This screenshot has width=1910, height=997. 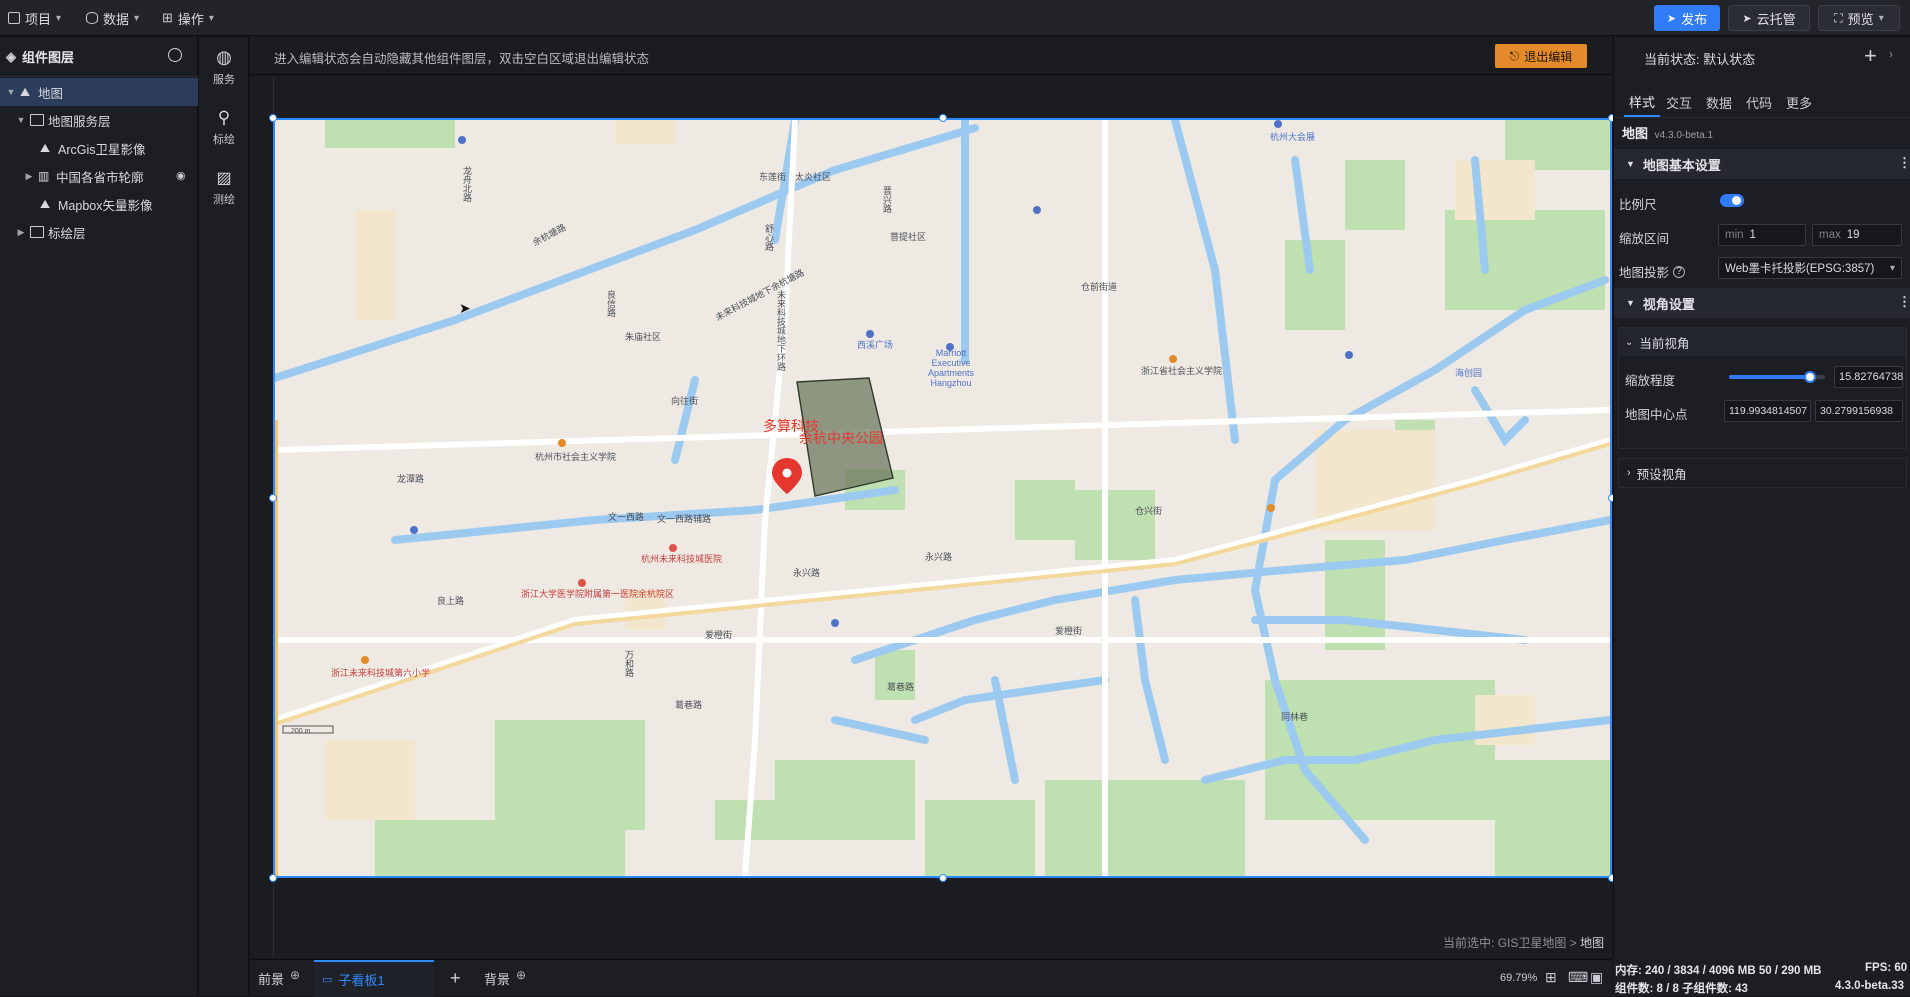 What do you see at coordinates (1762, 342) in the screenshot?
I see `current-view-header: ⌄ 当前视角` at bounding box center [1762, 342].